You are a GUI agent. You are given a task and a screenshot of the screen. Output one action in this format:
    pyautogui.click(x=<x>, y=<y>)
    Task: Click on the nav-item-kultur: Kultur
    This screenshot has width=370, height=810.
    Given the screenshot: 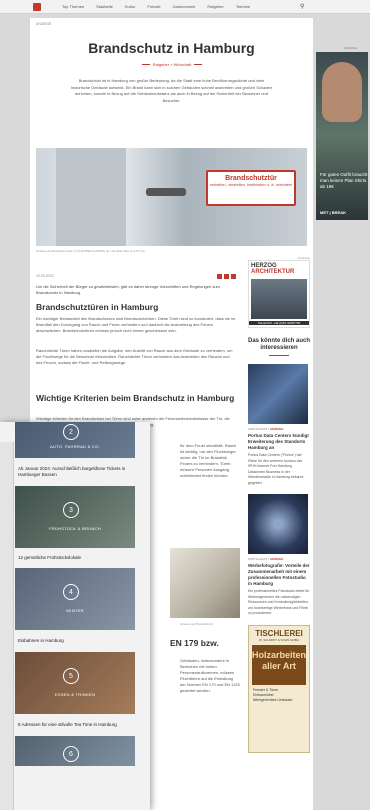 What is the action you would take?
    pyautogui.click(x=130, y=6)
    